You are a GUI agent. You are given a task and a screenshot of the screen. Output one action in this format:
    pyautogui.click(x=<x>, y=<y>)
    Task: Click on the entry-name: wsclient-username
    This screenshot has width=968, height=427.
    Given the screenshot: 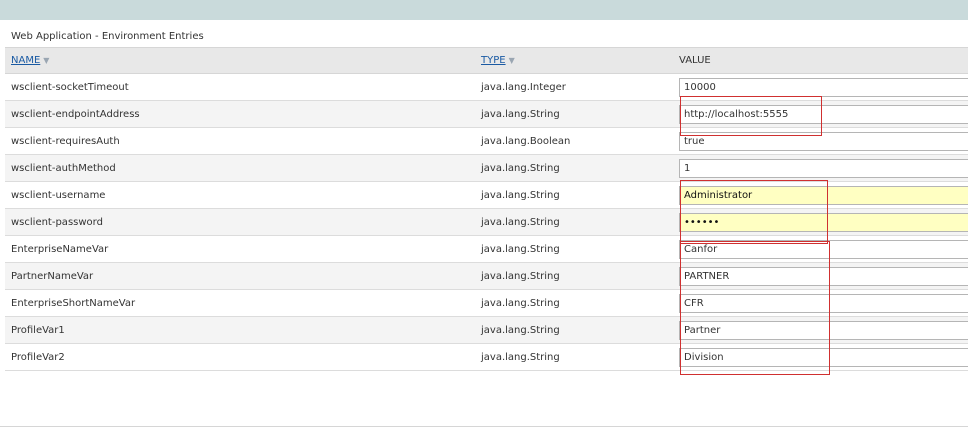 What is the action you would take?
    pyautogui.click(x=58, y=195)
    